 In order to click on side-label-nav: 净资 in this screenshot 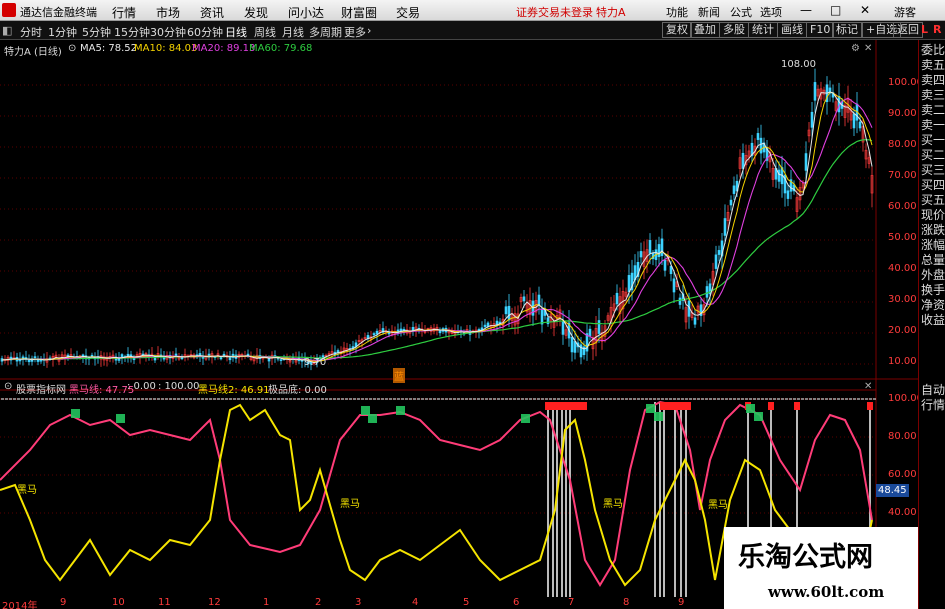, I will do `click(933, 305)`.